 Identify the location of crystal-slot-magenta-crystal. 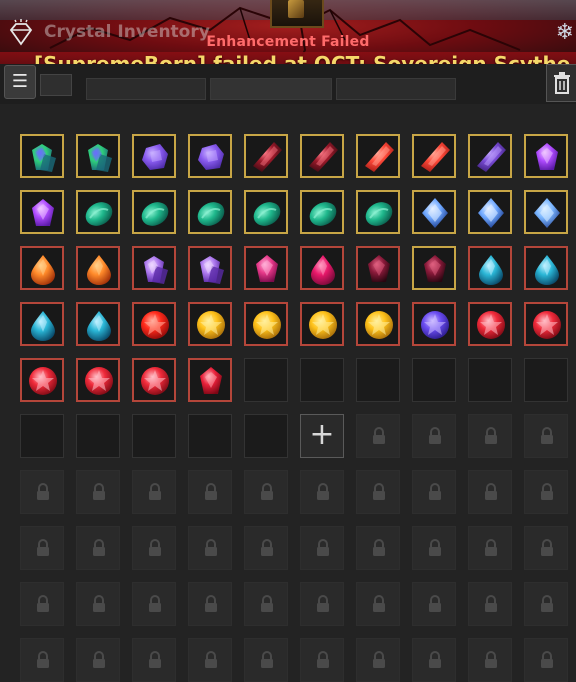
(266, 268).